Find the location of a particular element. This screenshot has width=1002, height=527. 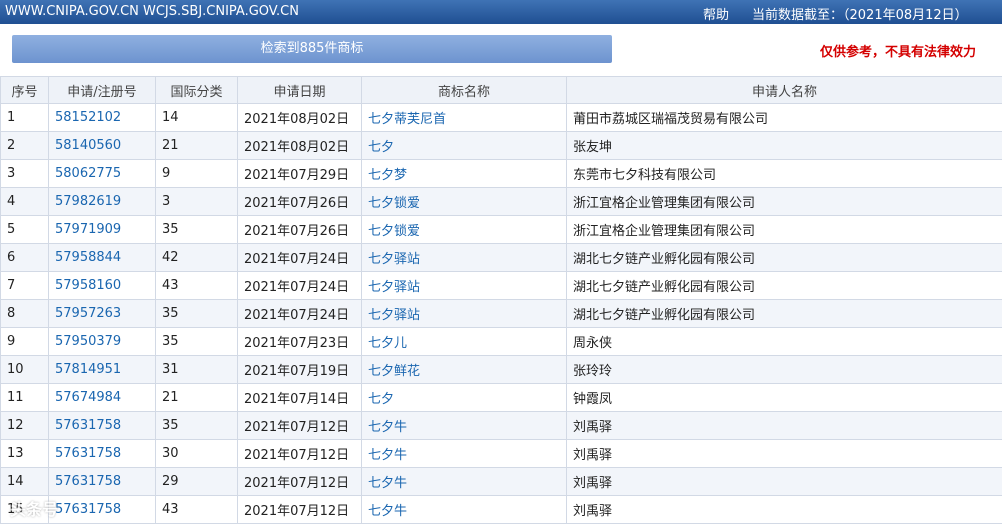

cell-index: 15 is located at coordinates (24, 509).